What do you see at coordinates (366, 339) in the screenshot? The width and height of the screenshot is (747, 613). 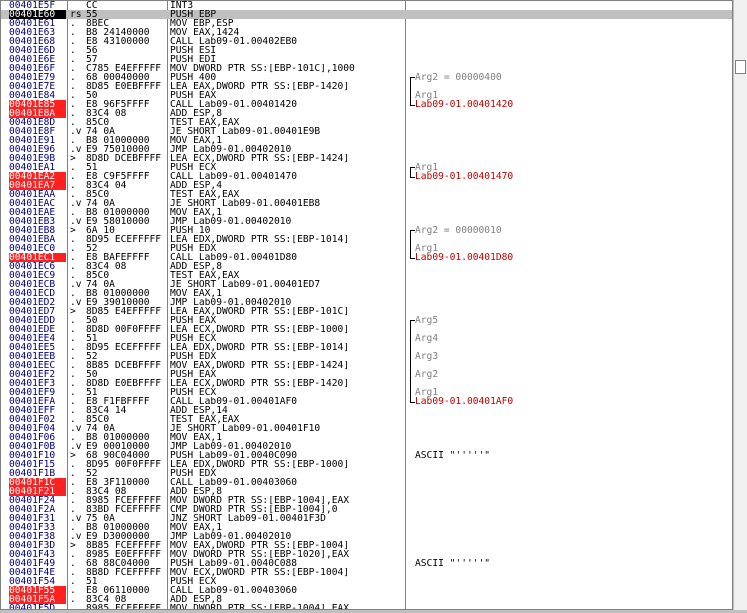 I see `table-row: 00401EE4. 51 PUSH ECX Arg4` at bounding box center [366, 339].